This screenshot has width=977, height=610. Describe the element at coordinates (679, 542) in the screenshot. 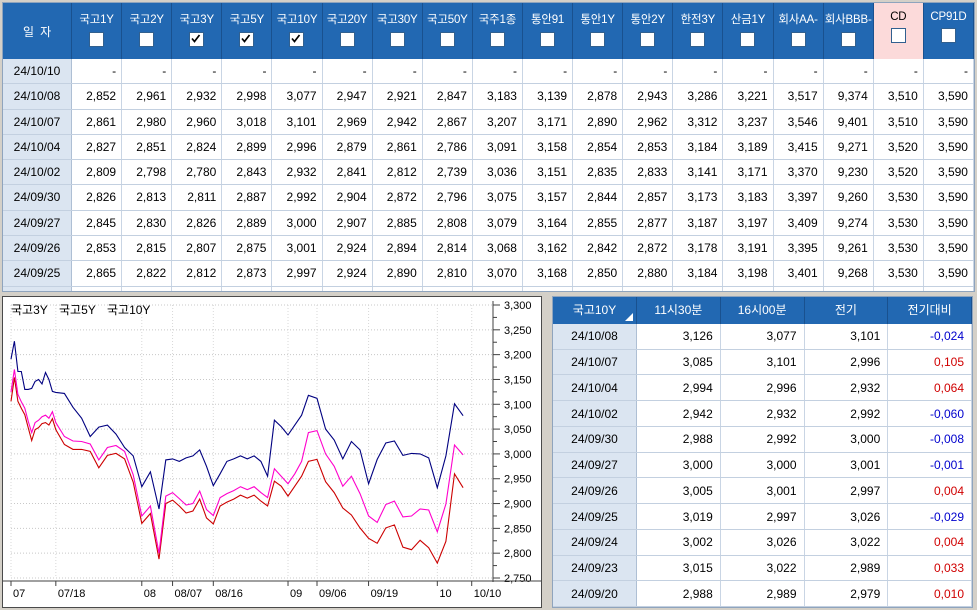

I see `intraday-t1130: 3,002` at that location.